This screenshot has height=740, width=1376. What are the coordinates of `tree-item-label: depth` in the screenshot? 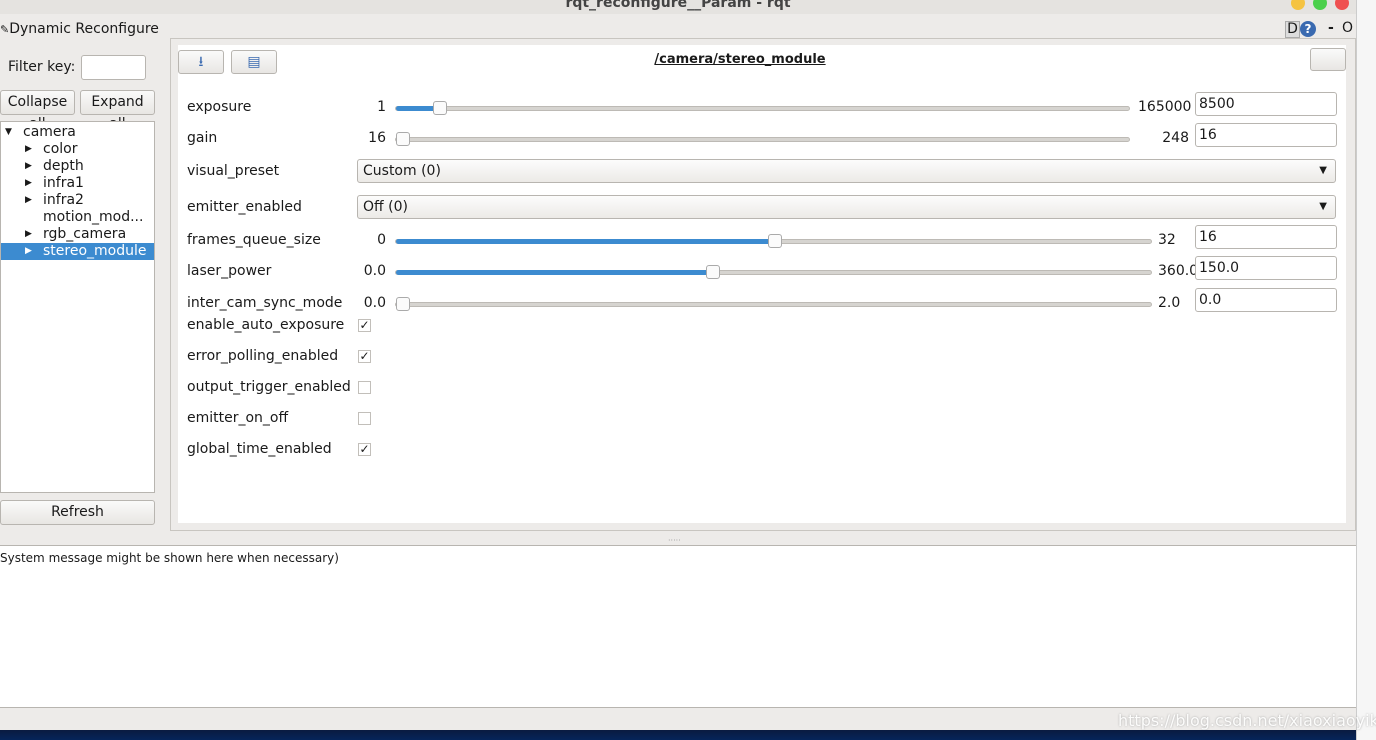 It's located at (63, 166).